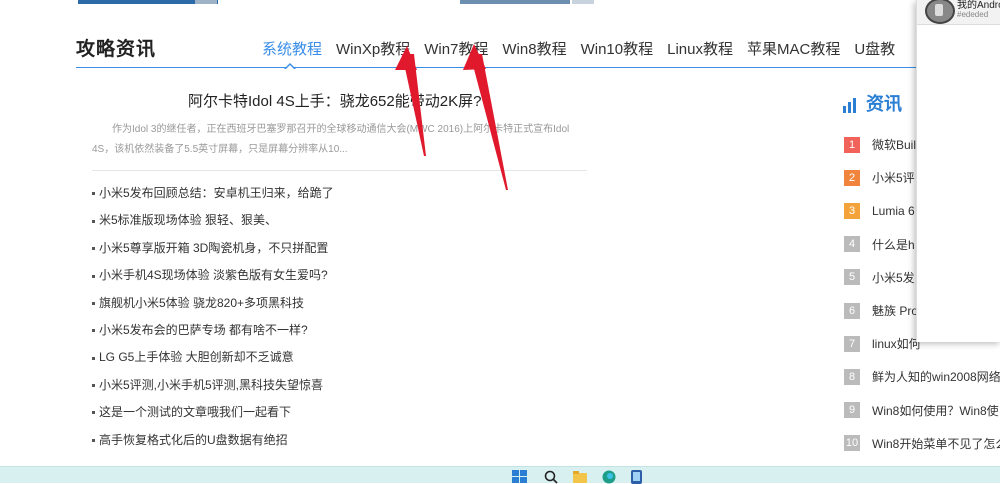 Image resolution: width=1000 pixels, height=484 pixels. Describe the element at coordinates (849, 106) in the screenshot. I see `bar-chart-icon` at that location.